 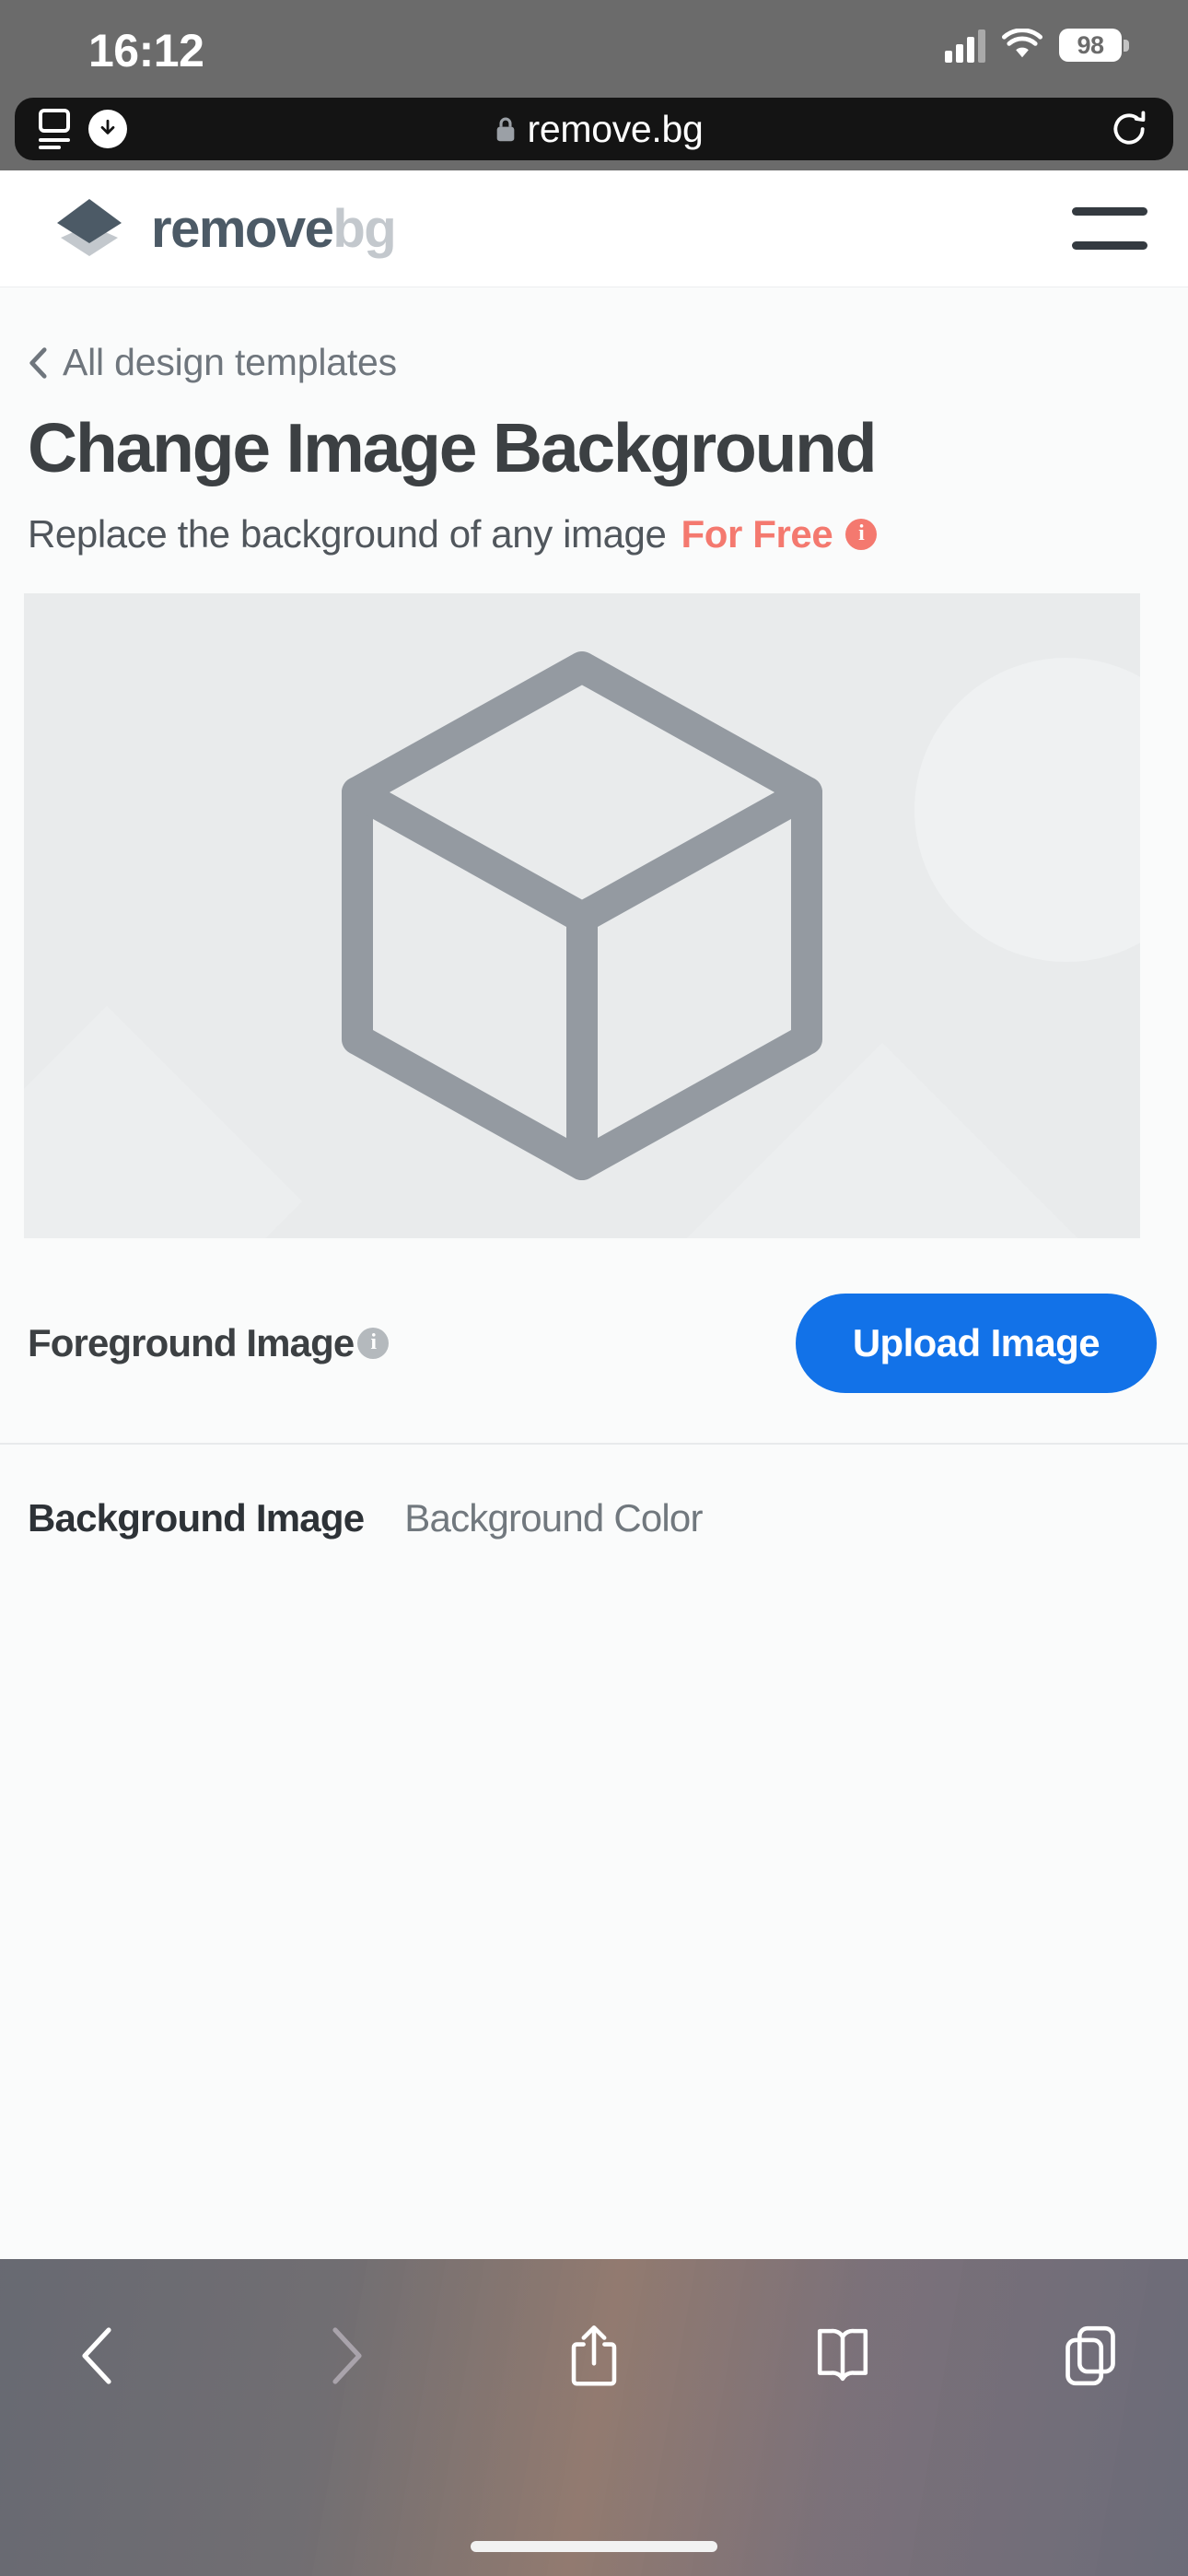 What do you see at coordinates (146, 50) in the screenshot?
I see `status-bar-time: 16:12` at bounding box center [146, 50].